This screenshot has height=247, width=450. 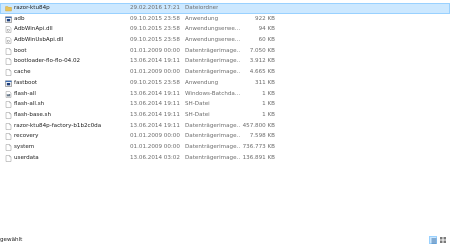 I want to click on file-size: 60 KB, so click(x=266, y=40).